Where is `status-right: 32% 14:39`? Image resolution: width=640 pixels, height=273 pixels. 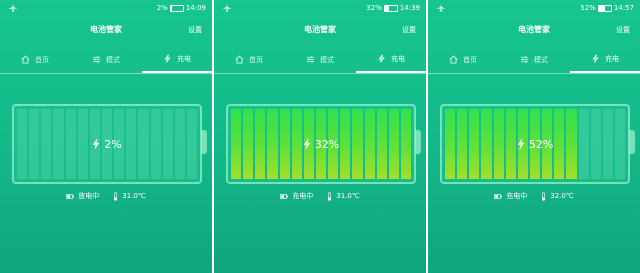
status-right: 32% 14:39 is located at coordinates (393, 8).